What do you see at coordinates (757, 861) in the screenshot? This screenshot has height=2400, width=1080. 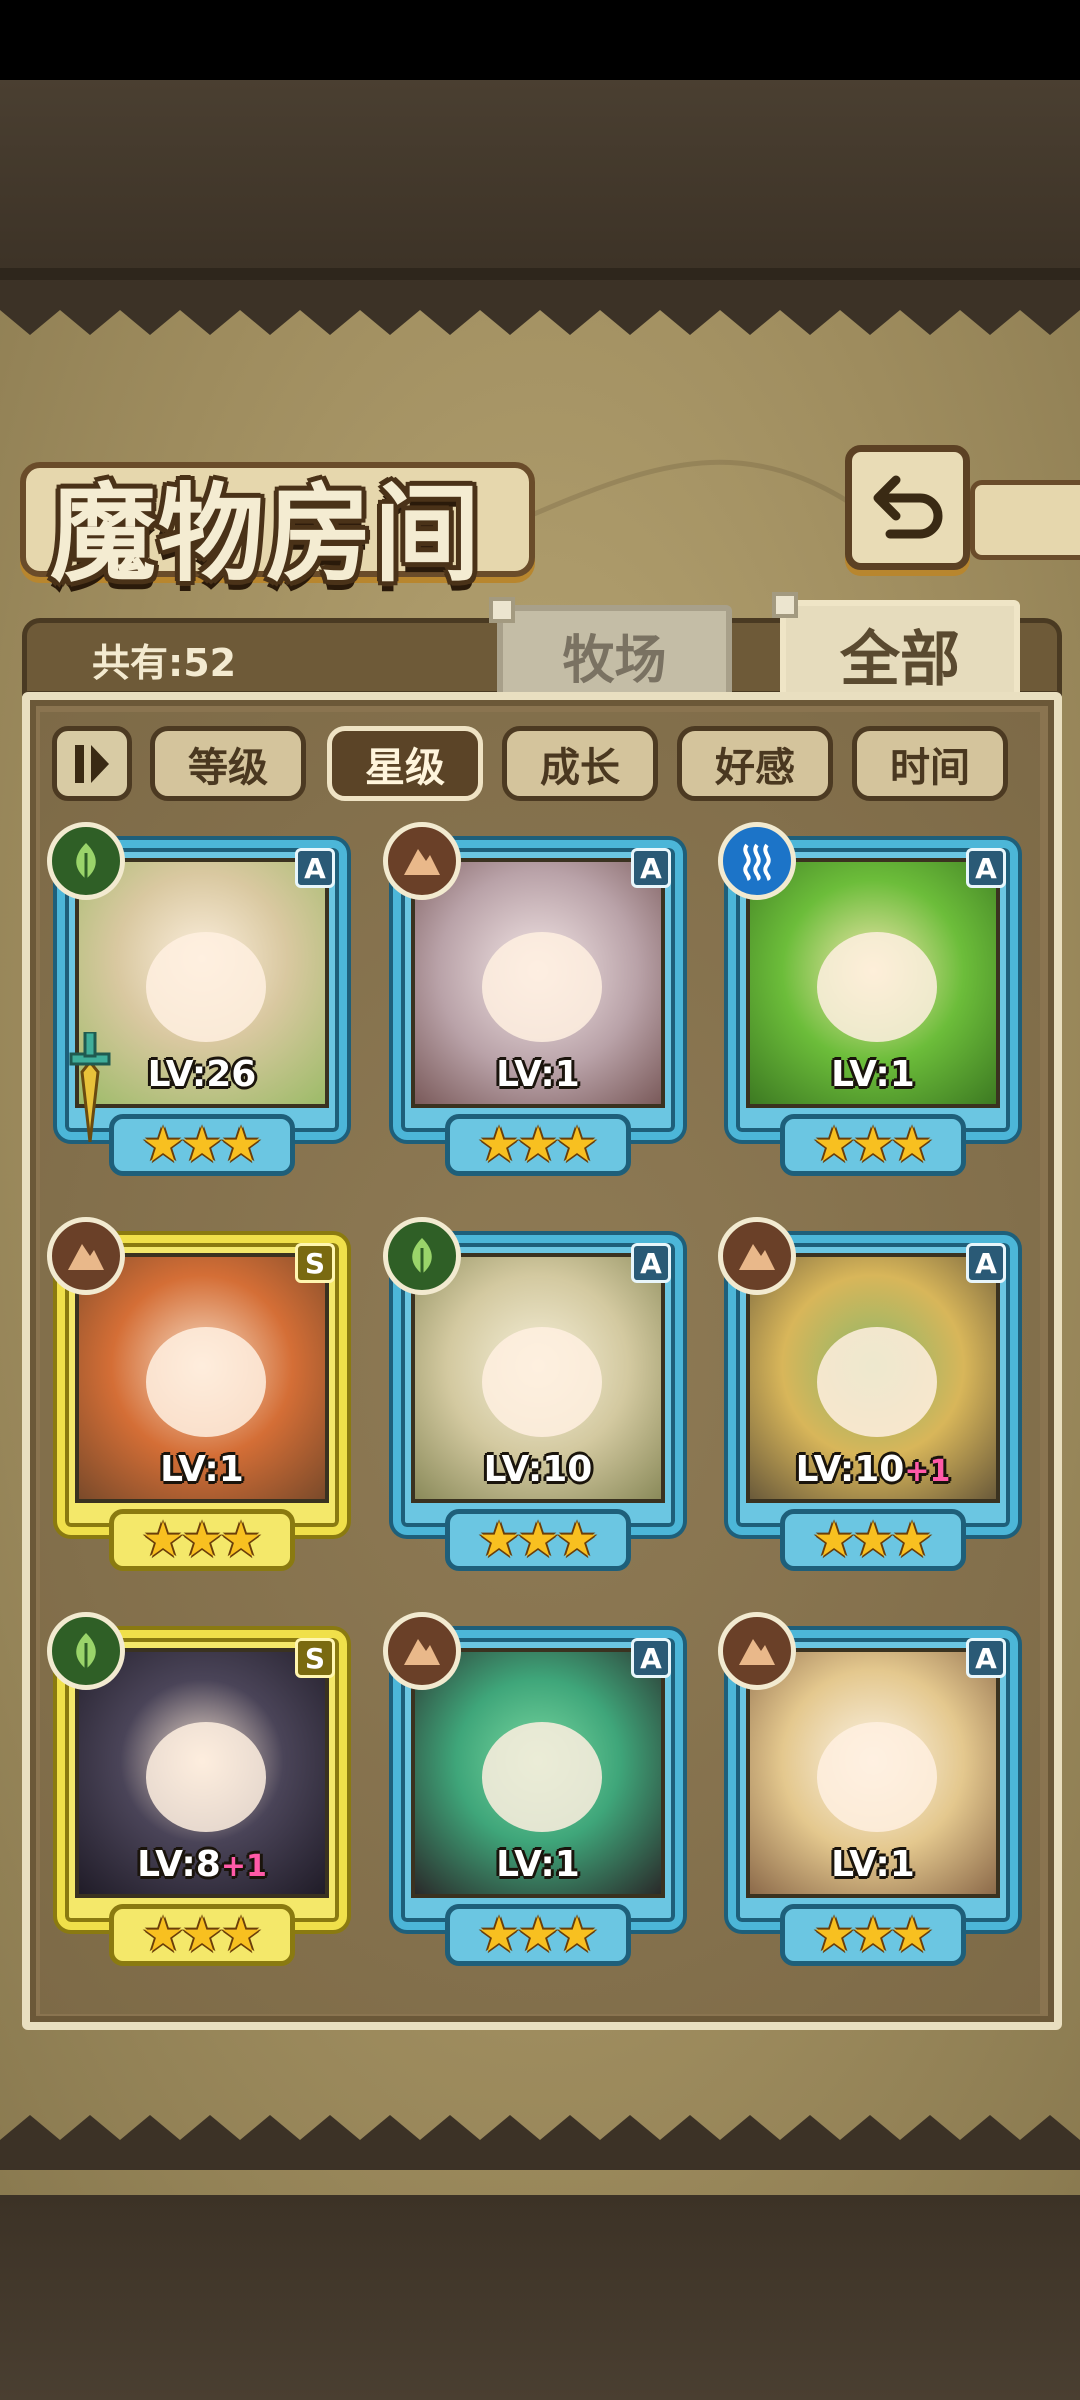 I see `water-wave-icon` at bounding box center [757, 861].